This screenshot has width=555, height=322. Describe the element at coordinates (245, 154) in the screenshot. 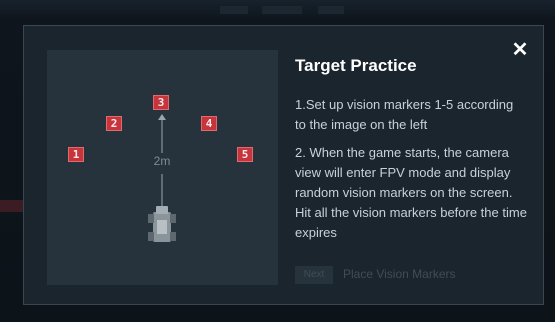

I see `vision-marker-5: 5` at that location.